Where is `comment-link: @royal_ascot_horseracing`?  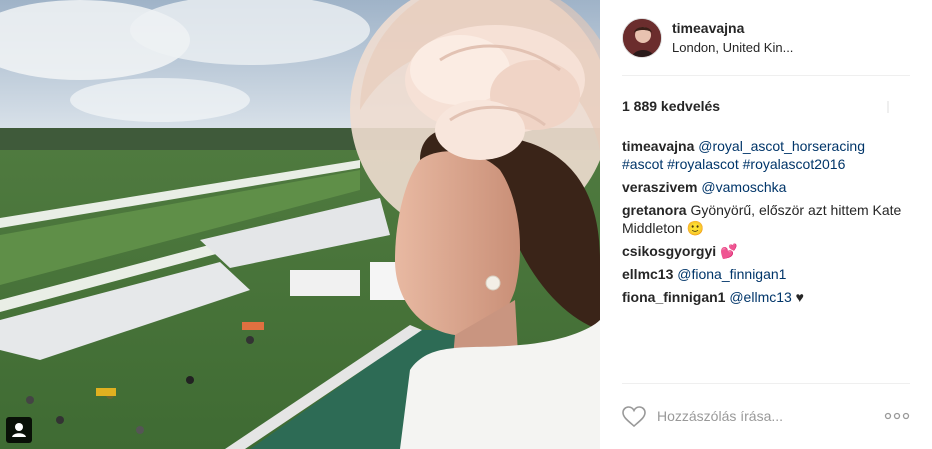 comment-link: @royal_ascot_horseracing is located at coordinates (781, 146).